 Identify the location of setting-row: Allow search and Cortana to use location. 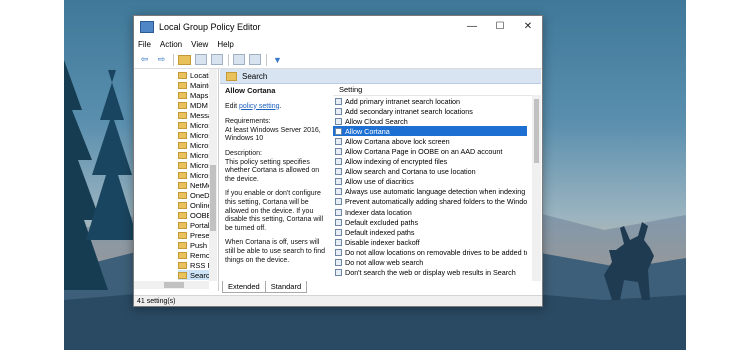
(430, 172).